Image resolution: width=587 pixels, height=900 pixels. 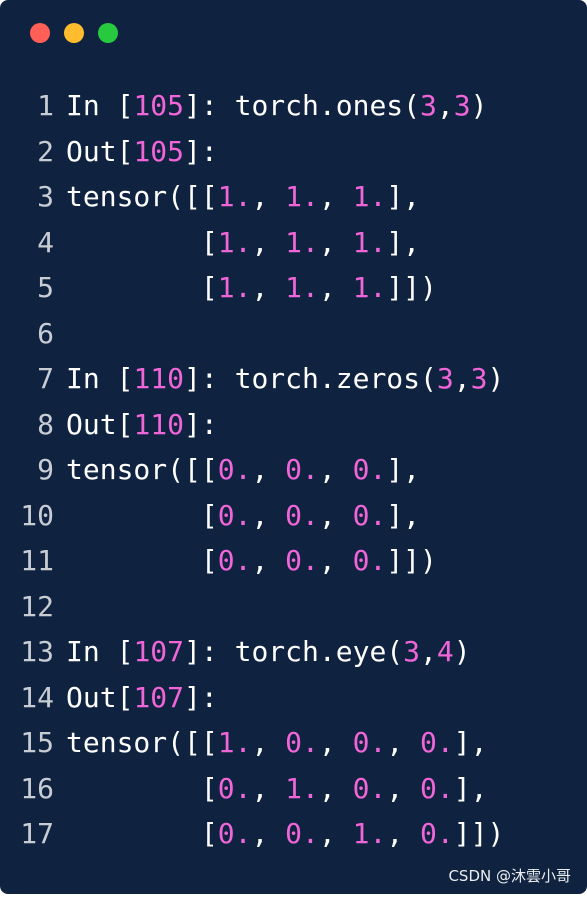 I want to click on code-line: 5 [1., 1., 1.]]), so click(x=293, y=288).